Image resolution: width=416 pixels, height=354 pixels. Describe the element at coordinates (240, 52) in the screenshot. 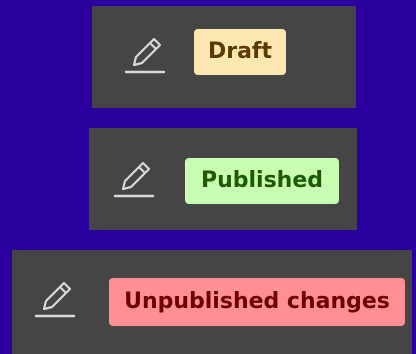

I see `status-badge-draft: Draft` at that location.